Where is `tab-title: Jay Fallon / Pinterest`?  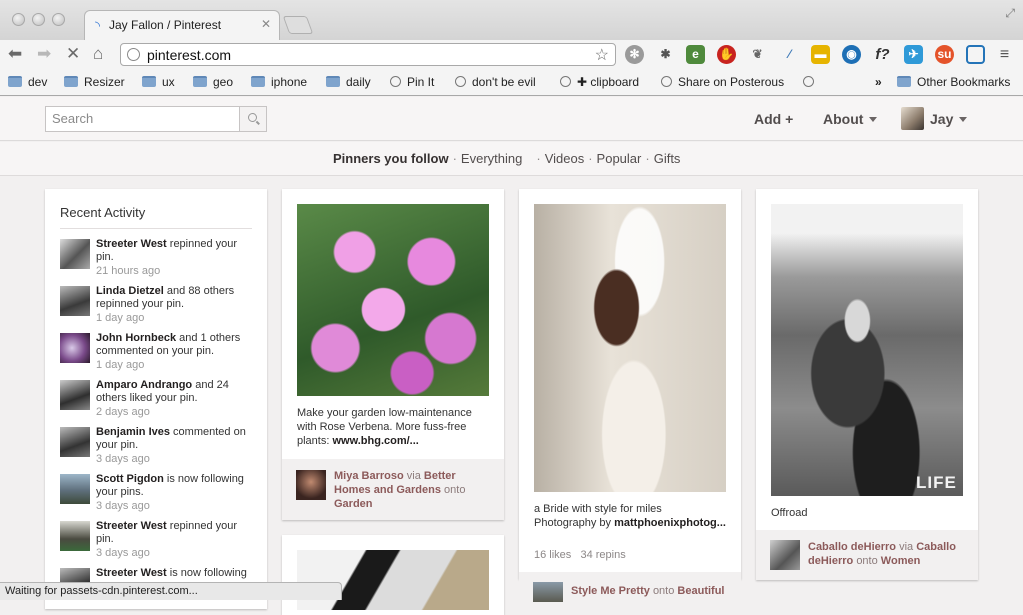
tab-title: Jay Fallon / Pinterest is located at coordinates (165, 25).